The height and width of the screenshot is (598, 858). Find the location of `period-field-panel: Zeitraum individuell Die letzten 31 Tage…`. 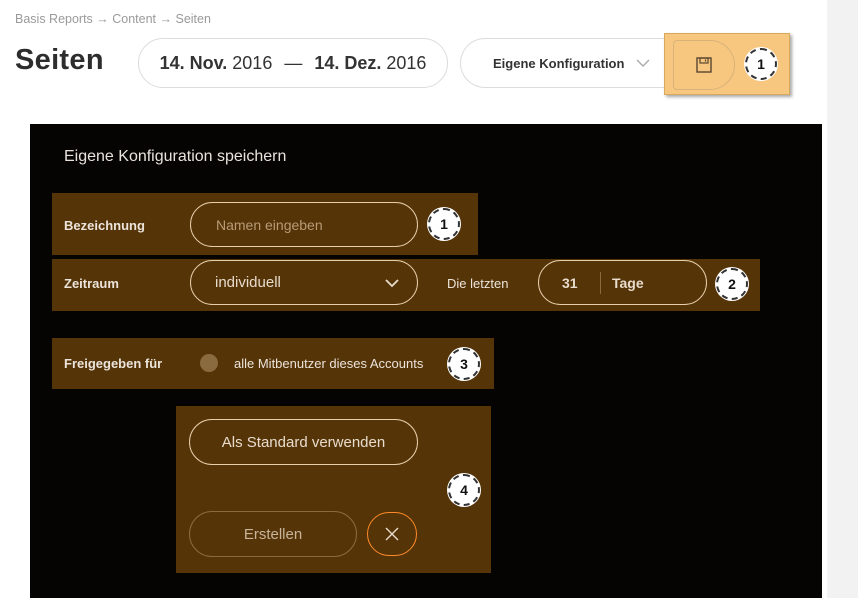

period-field-panel: Zeitraum individuell Die letzten 31 Tage… is located at coordinates (406, 285).